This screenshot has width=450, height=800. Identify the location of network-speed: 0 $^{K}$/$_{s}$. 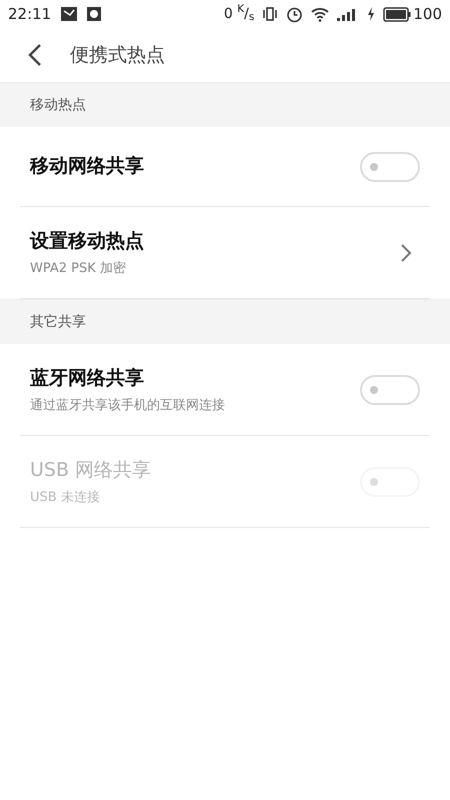
(239, 14).